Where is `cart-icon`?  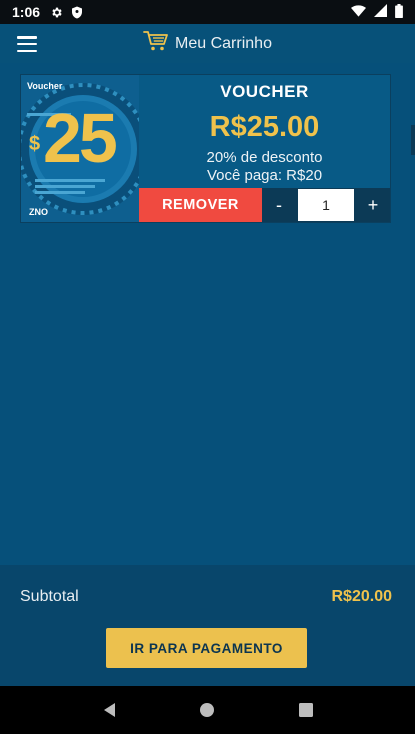 cart-icon is located at coordinates (156, 43).